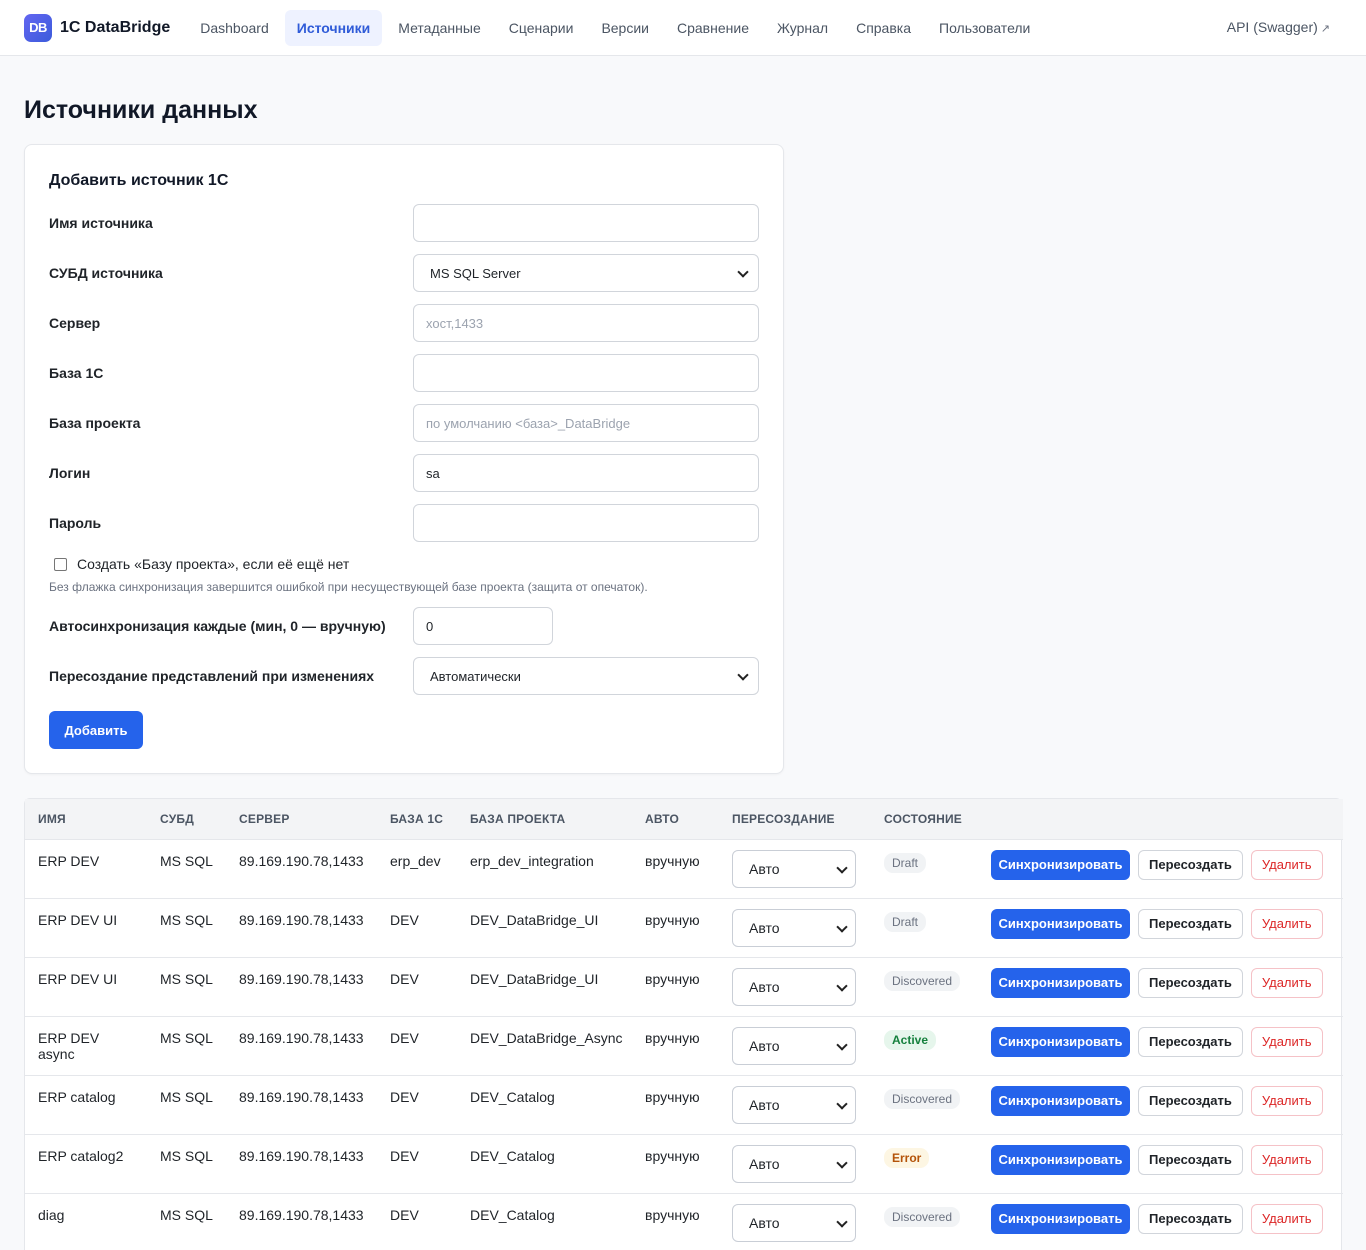 This screenshot has width=1366, height=1250. Describe the element at coordinates (141, 110) in the screenshot. I see `page-title: Источники данных` at that location.